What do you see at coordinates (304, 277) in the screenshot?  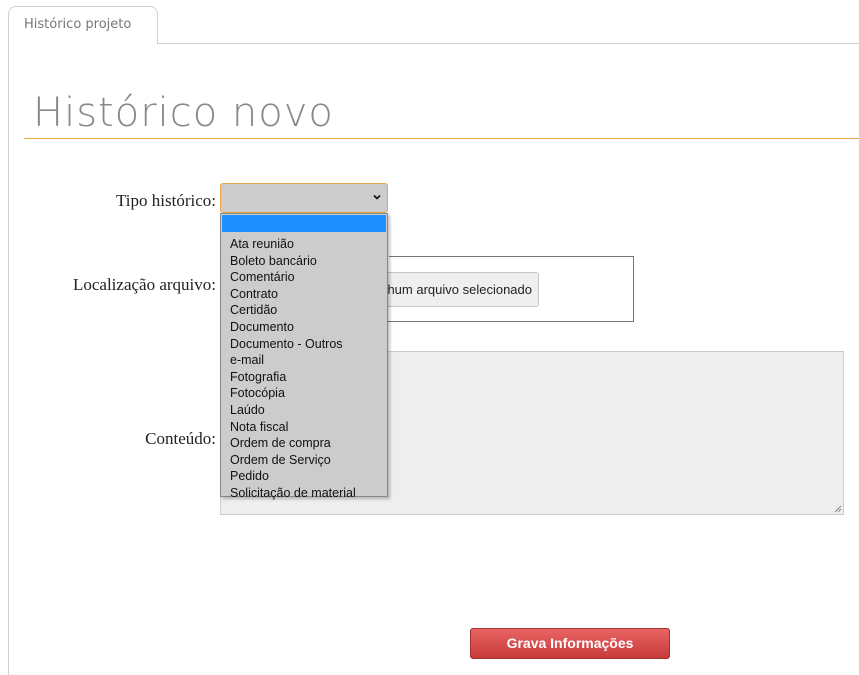 I see `dropdown-option: Comentário` at bounding box center [304, 277].